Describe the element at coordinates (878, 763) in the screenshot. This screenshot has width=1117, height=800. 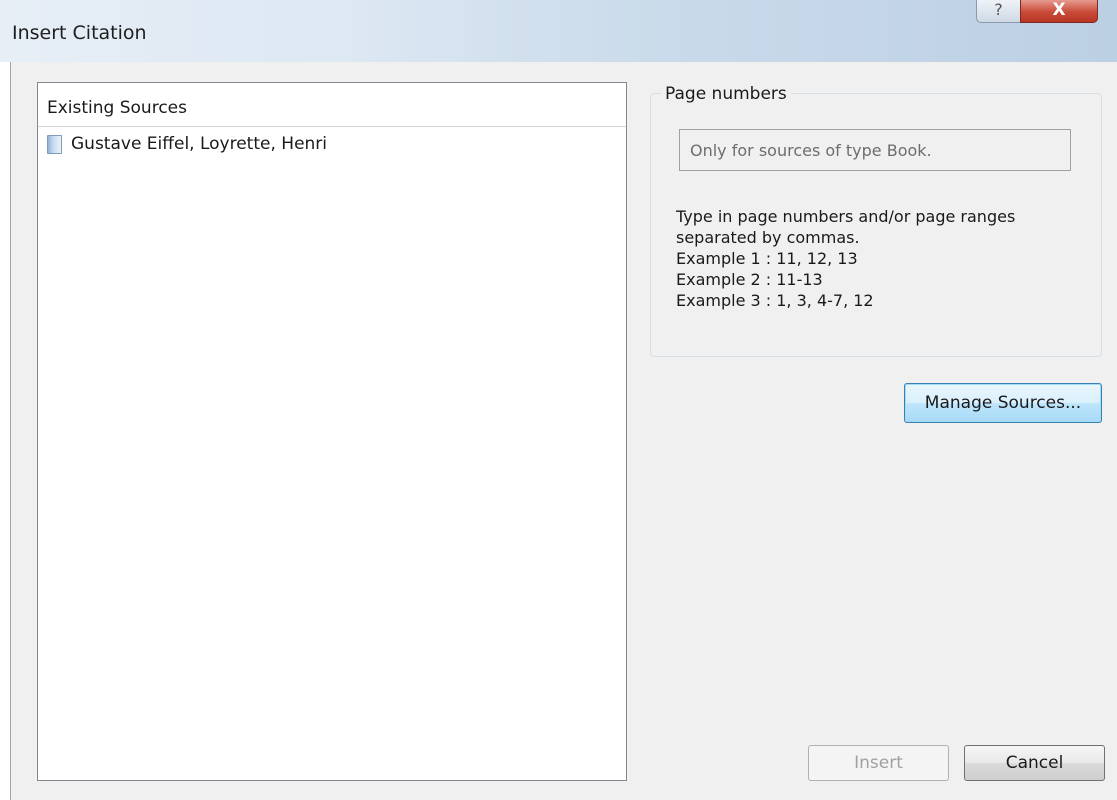
I see `insert-button: Insert` at that location.